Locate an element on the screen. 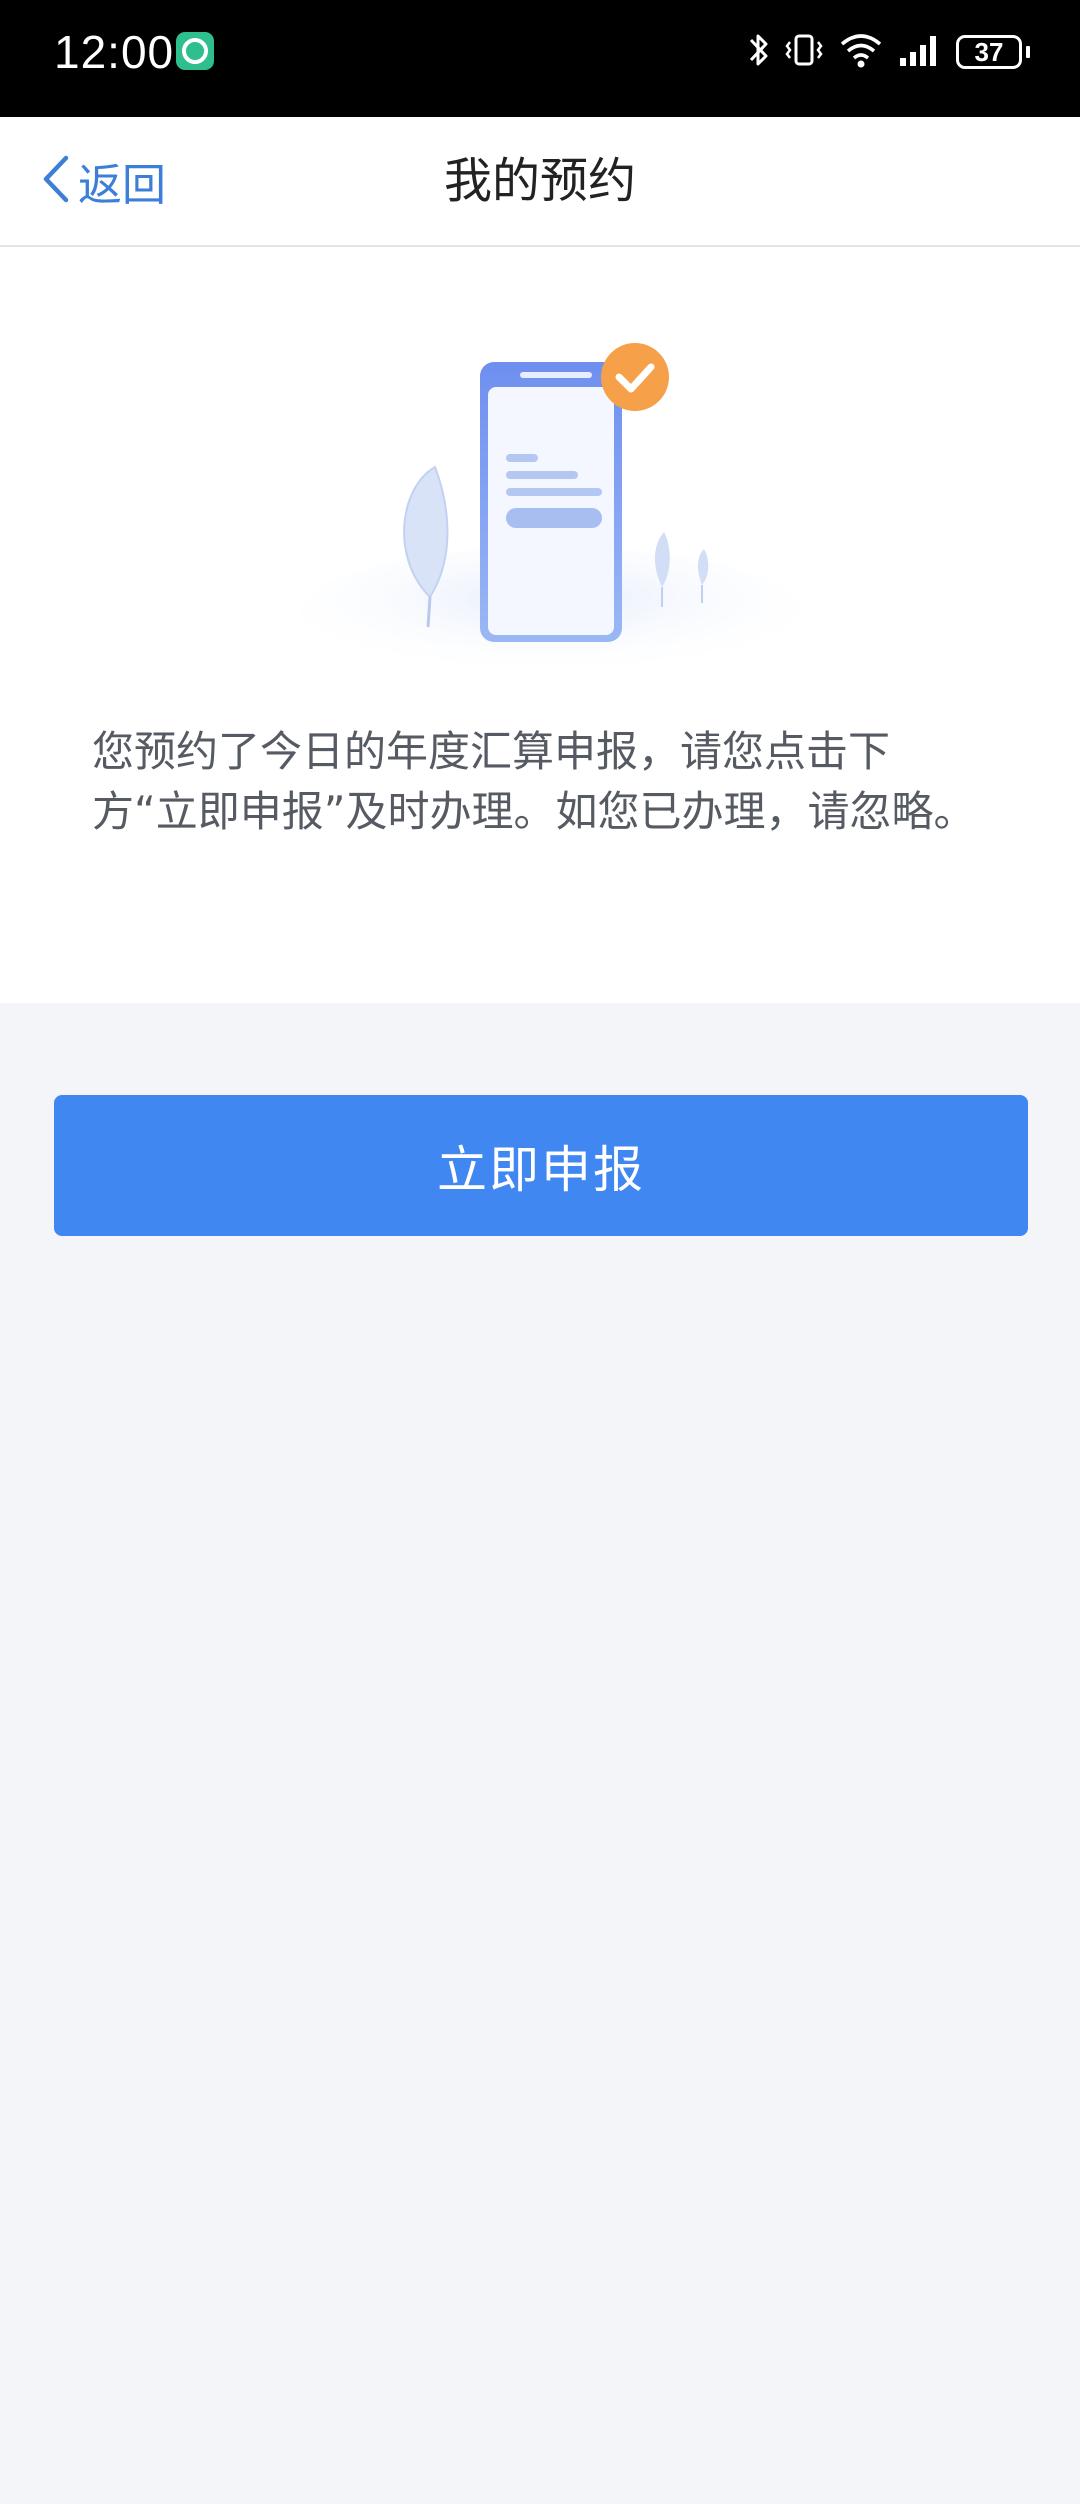 This screenshot has width=1080, height=2504. status-icons: 37 is located at coordinates (889, 52).